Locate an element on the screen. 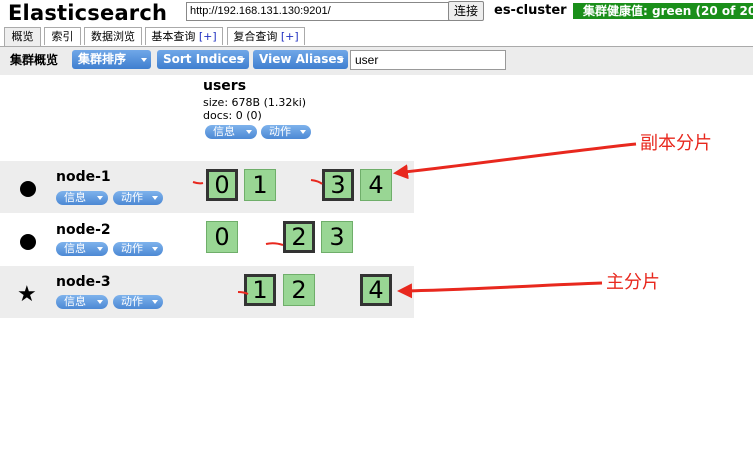 Image resolution: width=753 pixels, height=462 pixels. primary-shard-annotation: 主分片 is located at coordinates (633, 282).